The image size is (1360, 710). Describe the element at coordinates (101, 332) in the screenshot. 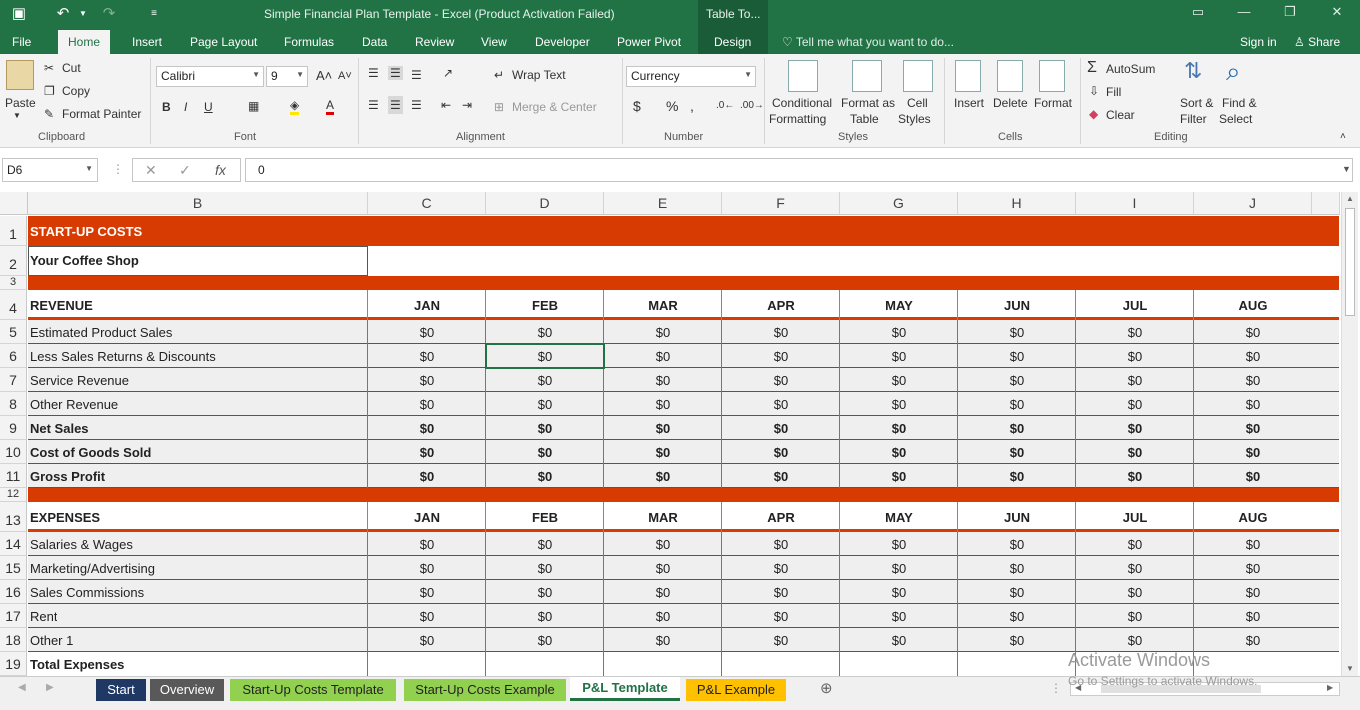

I see `row-label: Estimated Product Sales` at that location.